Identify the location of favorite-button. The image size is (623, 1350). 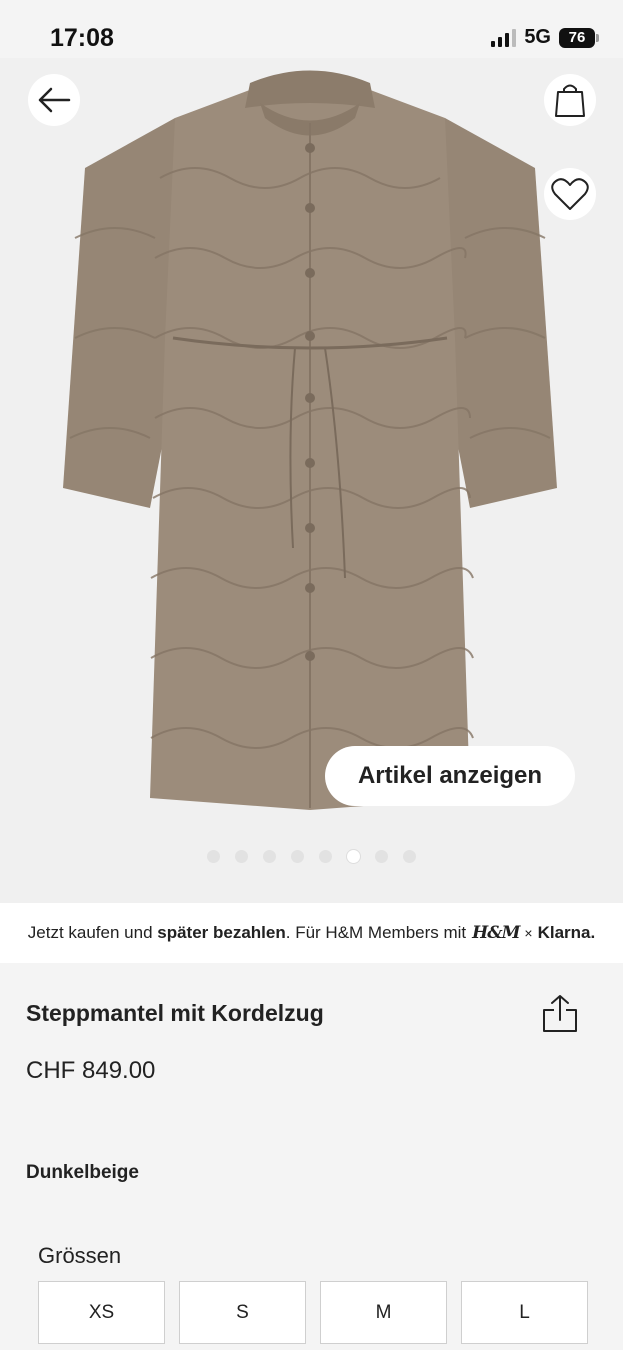
(570, 194).